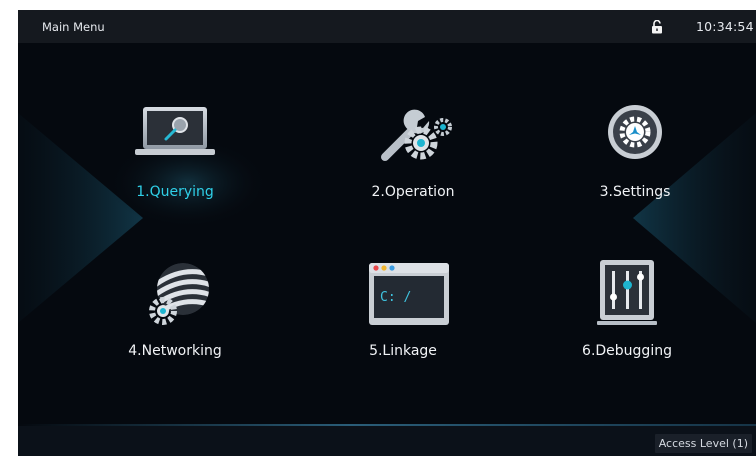  What do you see at coordinates (413, 135) in the screenshot?
I see `wrench-gears-icon` at bounding box center [413, 135].